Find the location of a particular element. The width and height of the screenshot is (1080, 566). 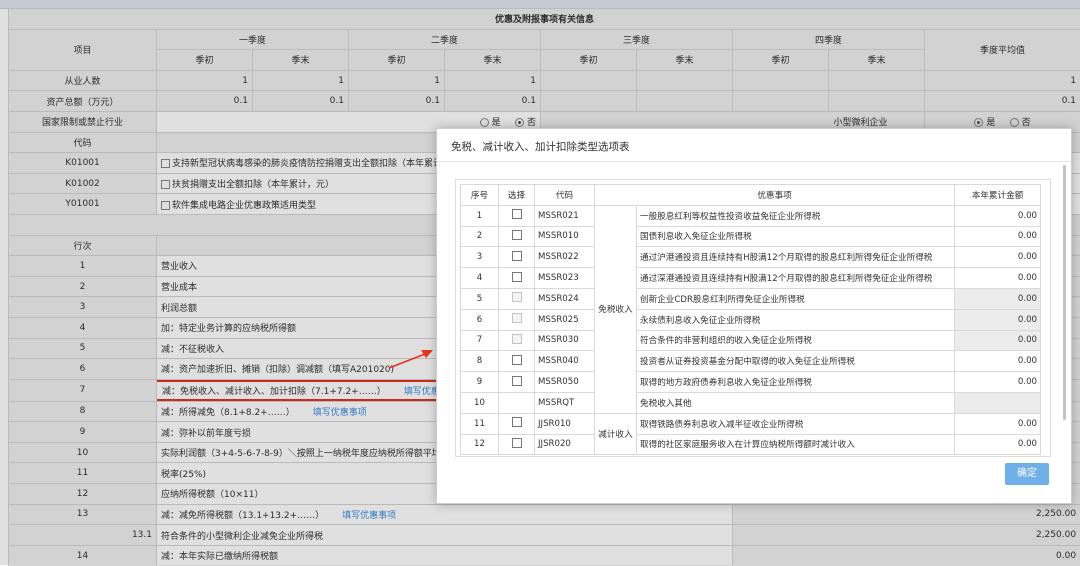

group-reduced-income: 减计收入 is located at coordinates (616, 434).